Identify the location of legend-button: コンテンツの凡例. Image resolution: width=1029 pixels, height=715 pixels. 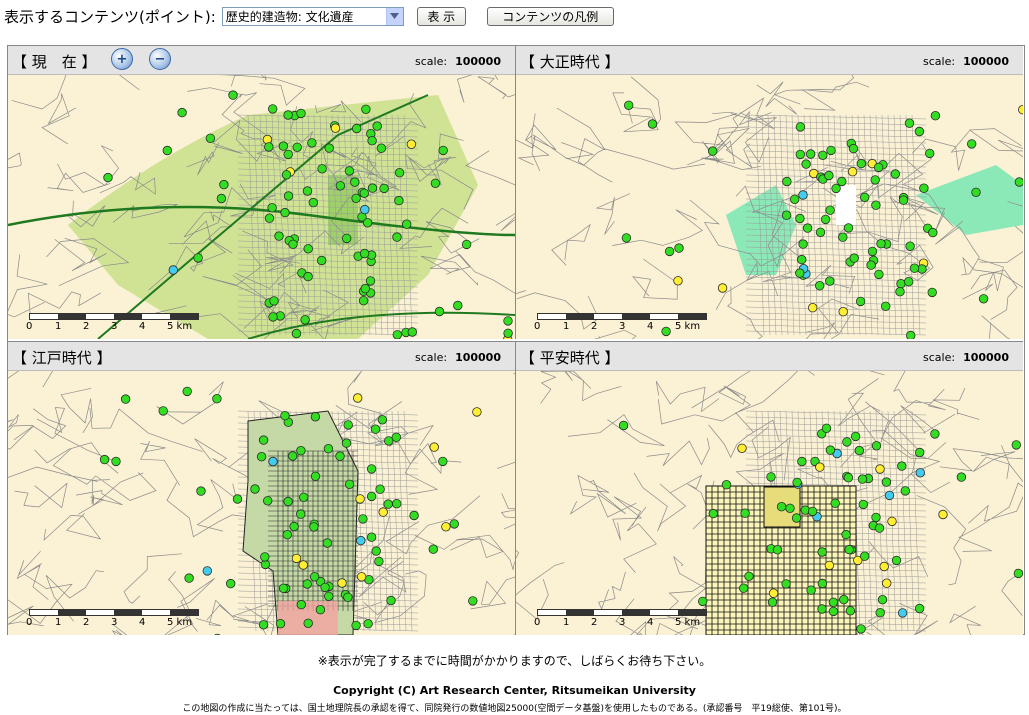
(550, 16).